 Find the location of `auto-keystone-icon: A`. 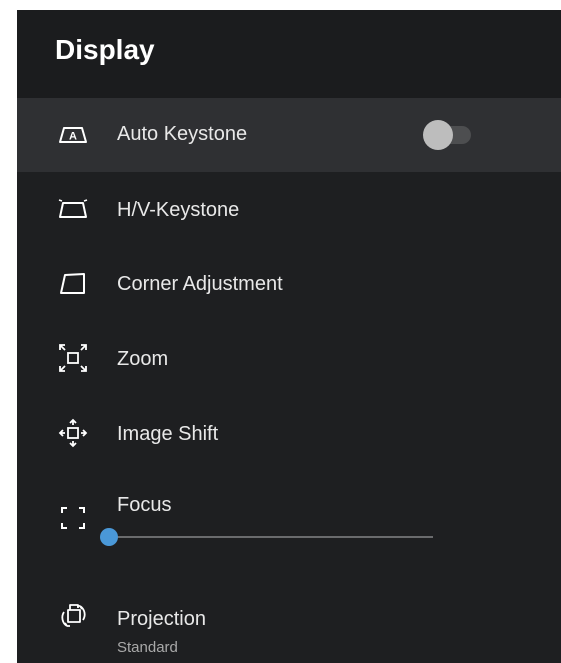

auto-keystone-icon: A is located at coordinates (73, 135).